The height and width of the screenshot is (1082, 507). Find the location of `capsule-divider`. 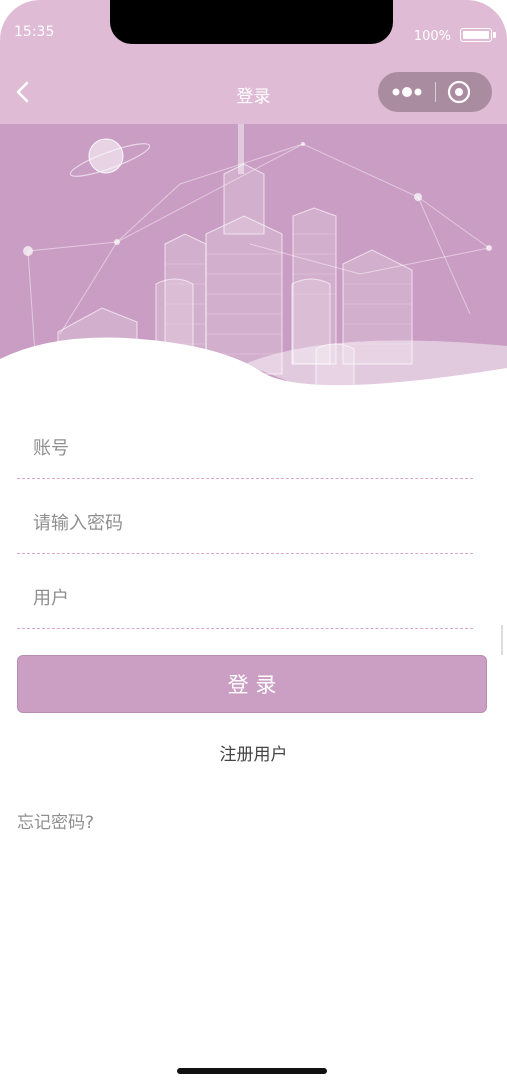

capsule-divider is located at coordinates (435, 92).